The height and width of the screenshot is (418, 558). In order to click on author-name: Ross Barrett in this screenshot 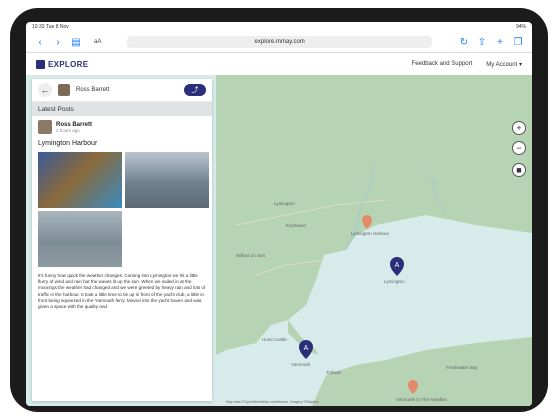, I will do `click(74, 124)`.